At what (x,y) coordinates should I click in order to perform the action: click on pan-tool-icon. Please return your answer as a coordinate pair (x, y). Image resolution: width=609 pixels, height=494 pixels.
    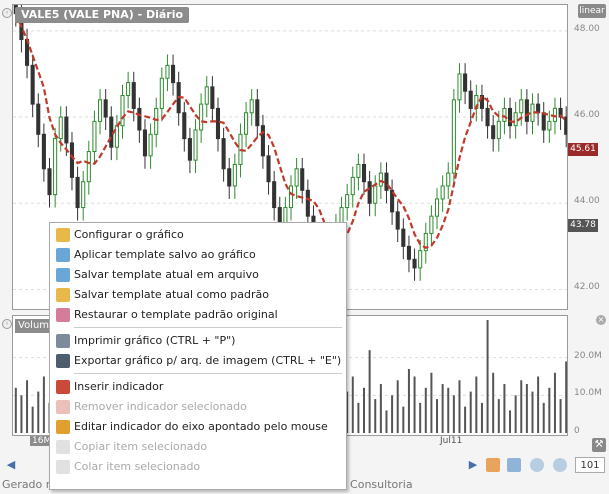
    Looking at the image, I should click on (493, 465).